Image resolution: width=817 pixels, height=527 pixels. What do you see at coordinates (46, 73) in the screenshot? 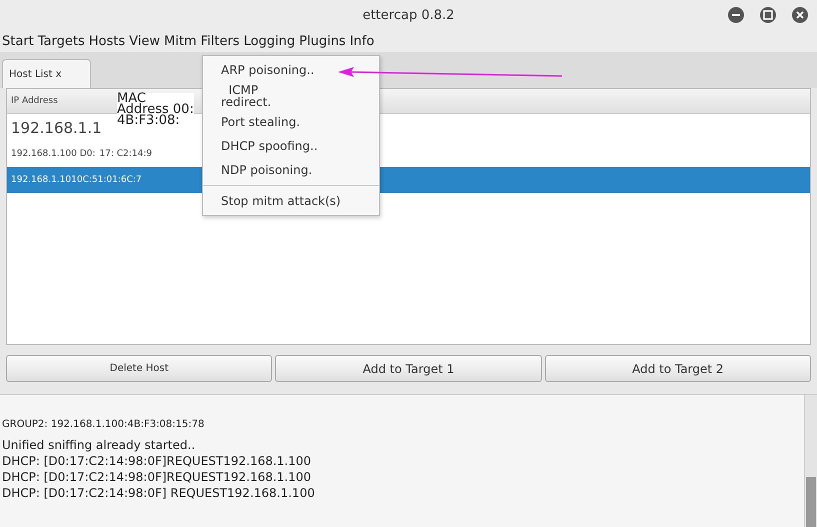
I see `tab: Host List x` at bounding box center [46, 73].